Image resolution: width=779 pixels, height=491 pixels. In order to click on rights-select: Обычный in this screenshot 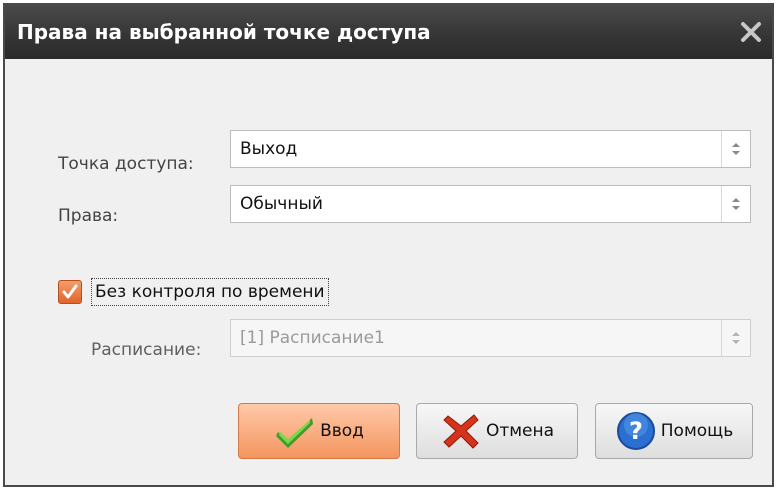, I will do `click(490, 204)`.